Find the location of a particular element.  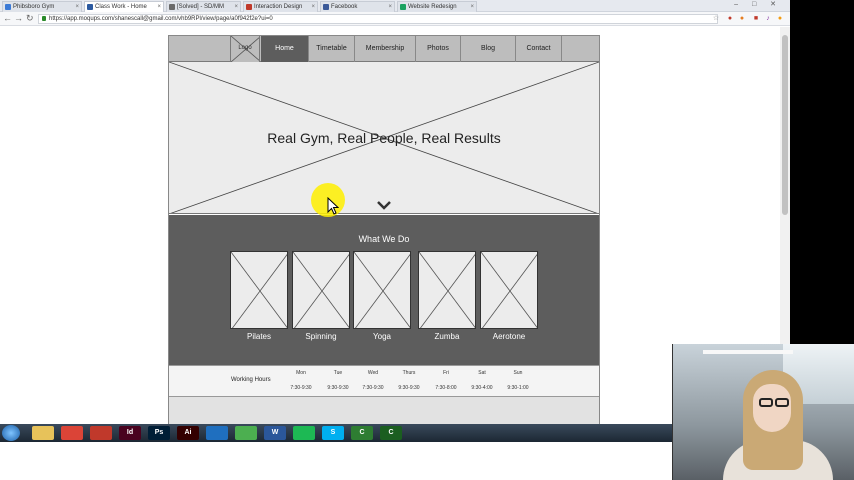

hours-time-value: 9:30-9:30 is located at coordinates (338, 388).